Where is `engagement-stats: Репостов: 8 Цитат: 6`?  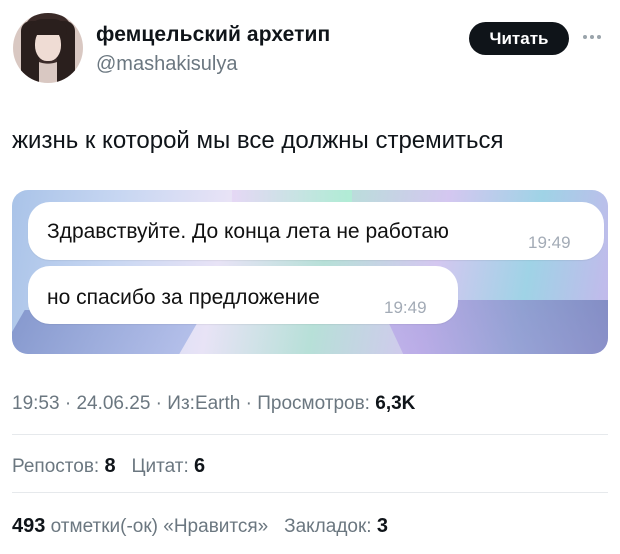 engagement-stats: Репостов: 8 Цитат: 6 is located at coordinates (108, 466).